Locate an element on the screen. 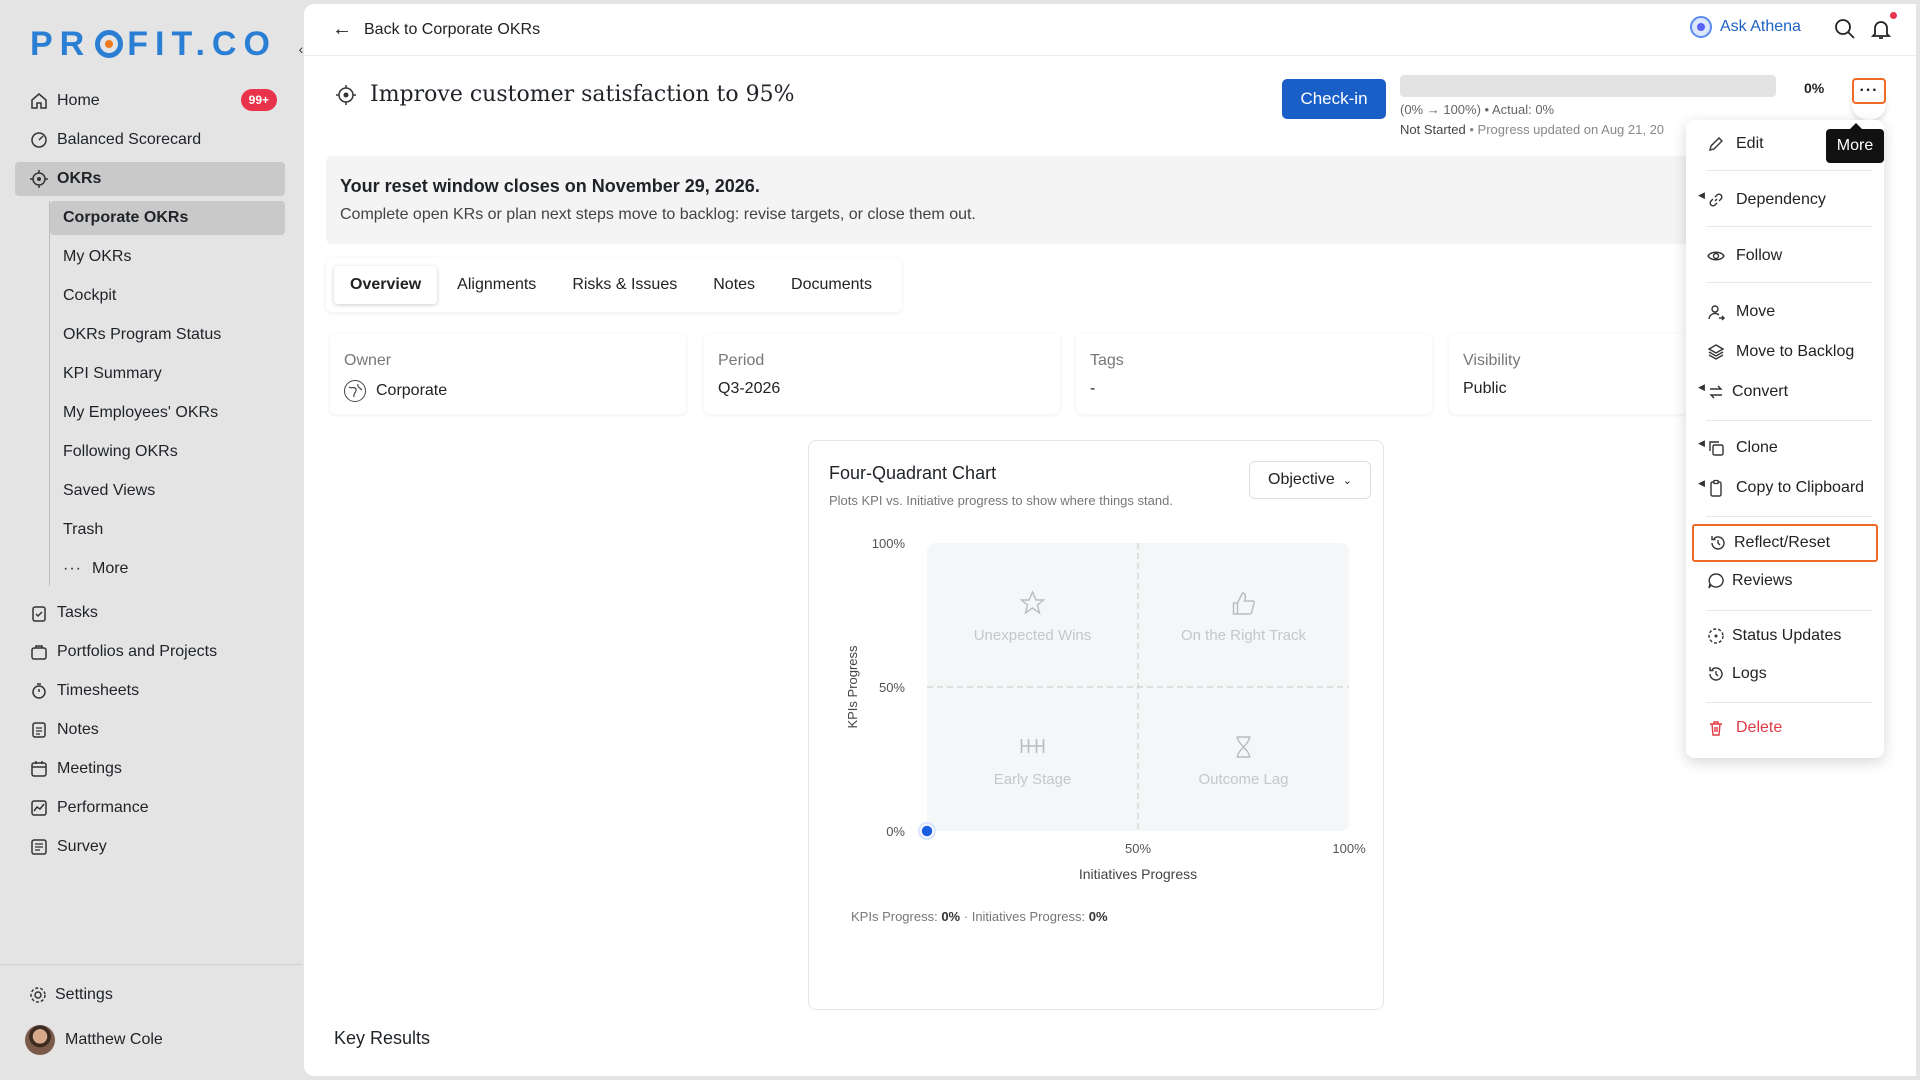 Image resolution: width=1920 pixels, height=1080 pixels. sidebar-item-survey: Survey is located at coordinates (150, 847).